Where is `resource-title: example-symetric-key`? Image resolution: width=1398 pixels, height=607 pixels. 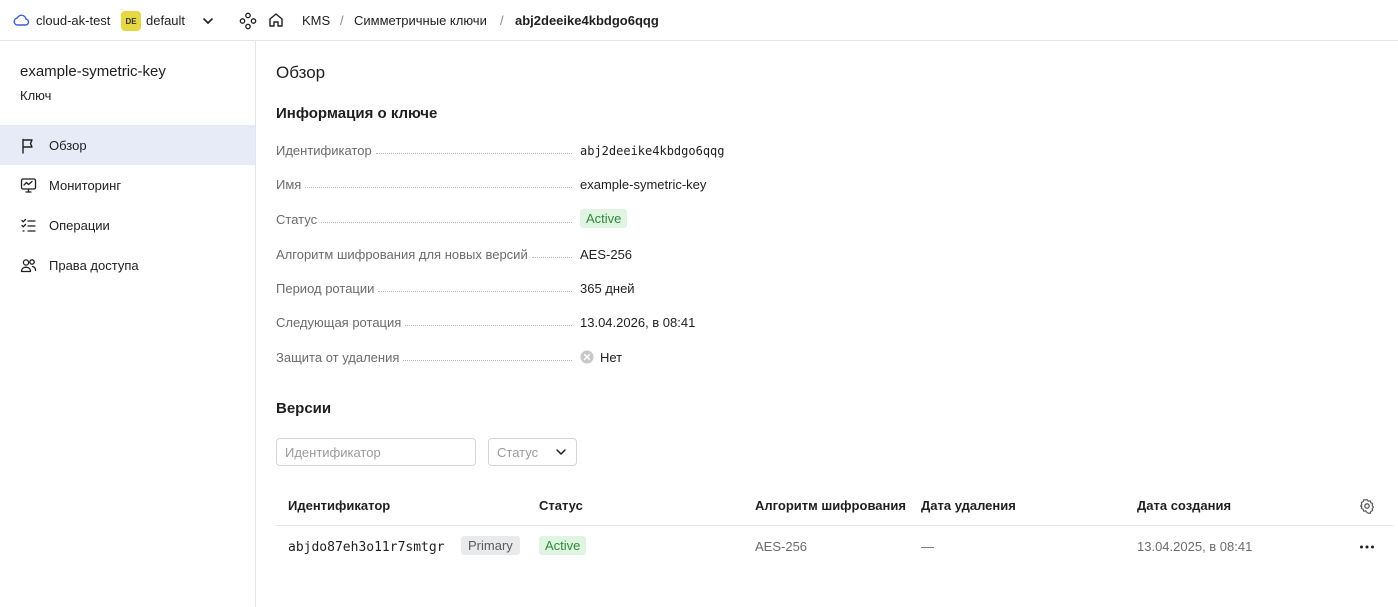
resource-title: example-symetric-key is located at coordinates (93, 71).